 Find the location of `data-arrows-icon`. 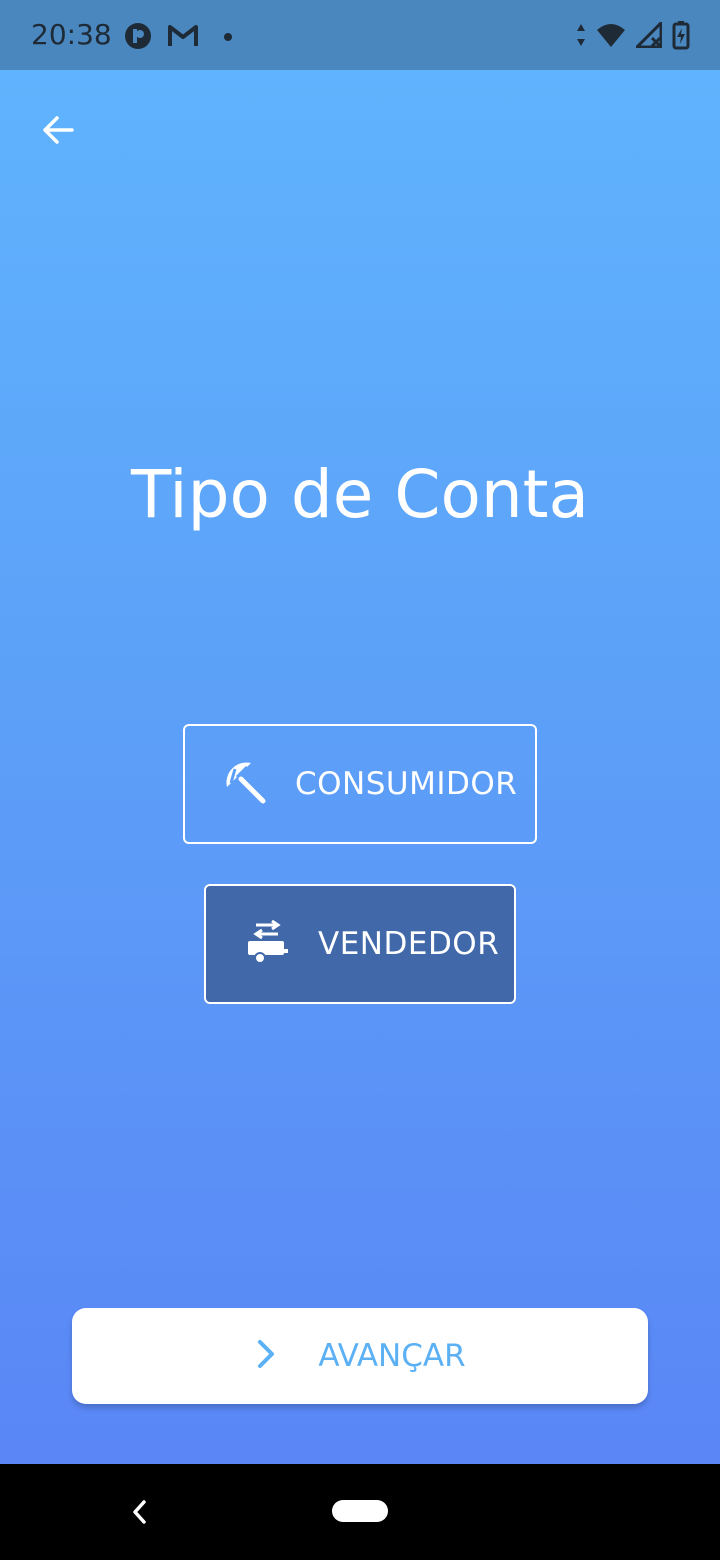

data-arrows-icon is located at coordinates (581, 37).